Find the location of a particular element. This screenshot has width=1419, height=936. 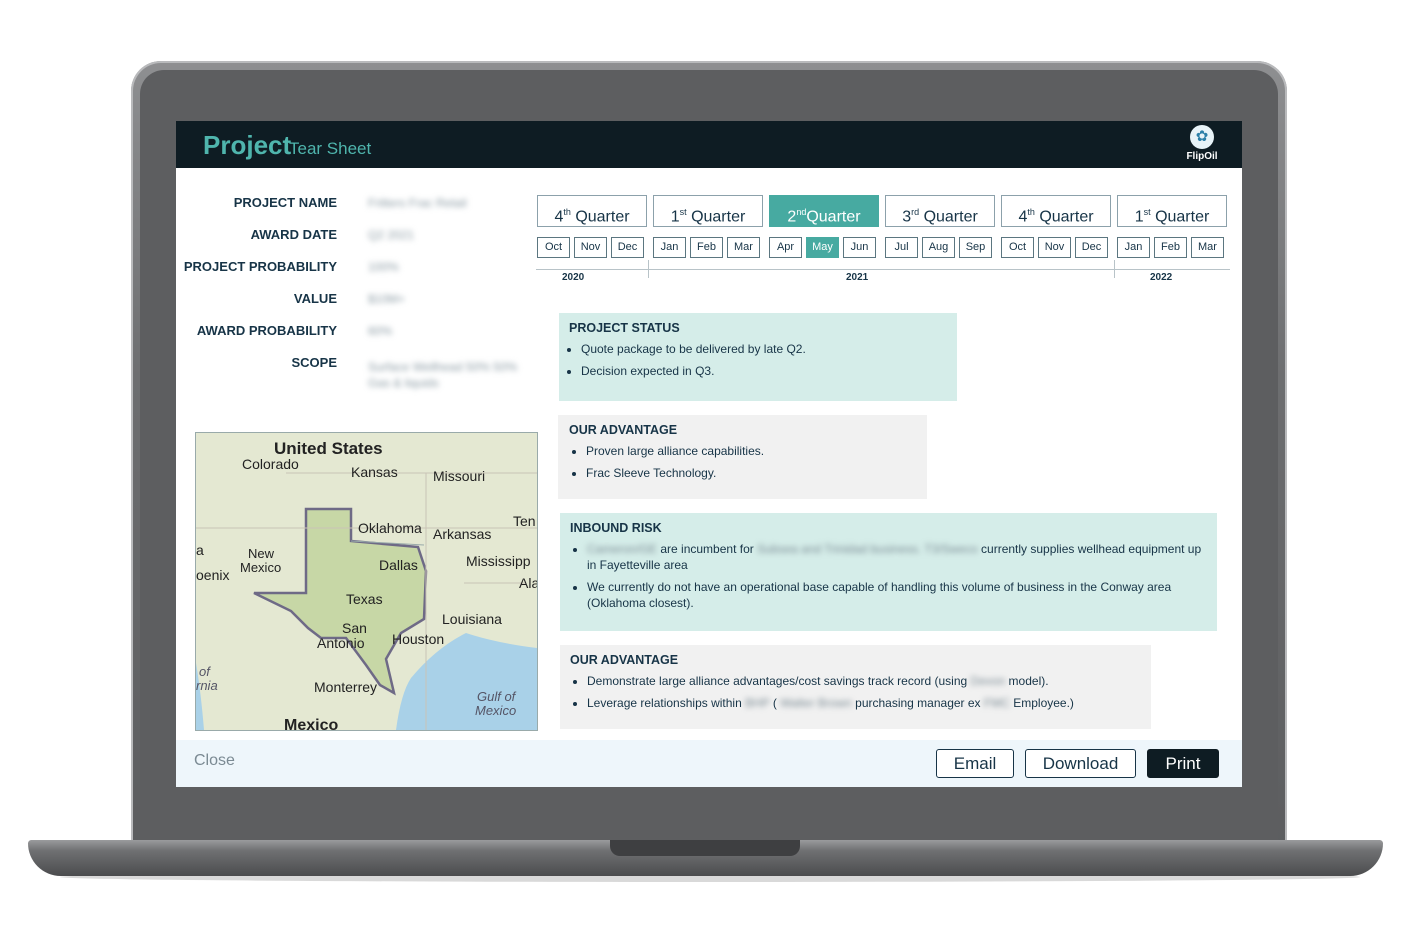

field-label-project-name: PROJECT NAME is located at coordinates (285, 202).